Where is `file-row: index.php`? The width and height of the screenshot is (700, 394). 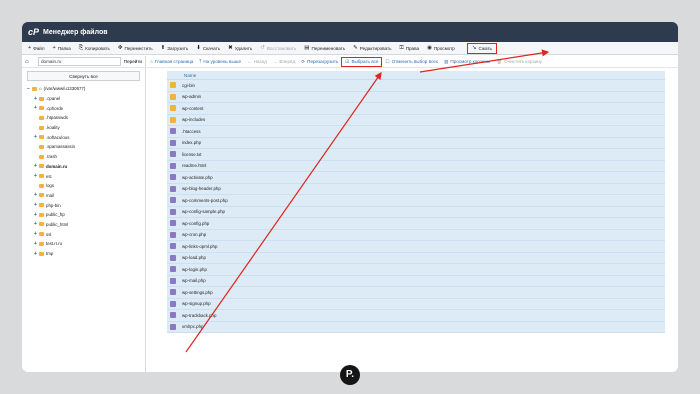
file-row: index.php is located at coordinates (416, 143).